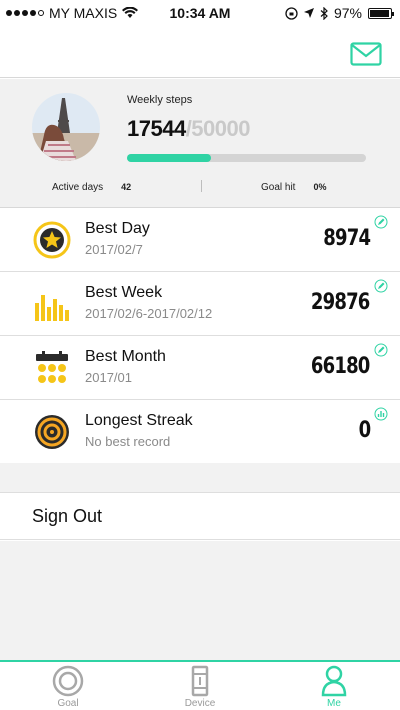 The height and width of the screenshot is (710, 400). I want to click on record-title: Best Day, so click(117, 228).